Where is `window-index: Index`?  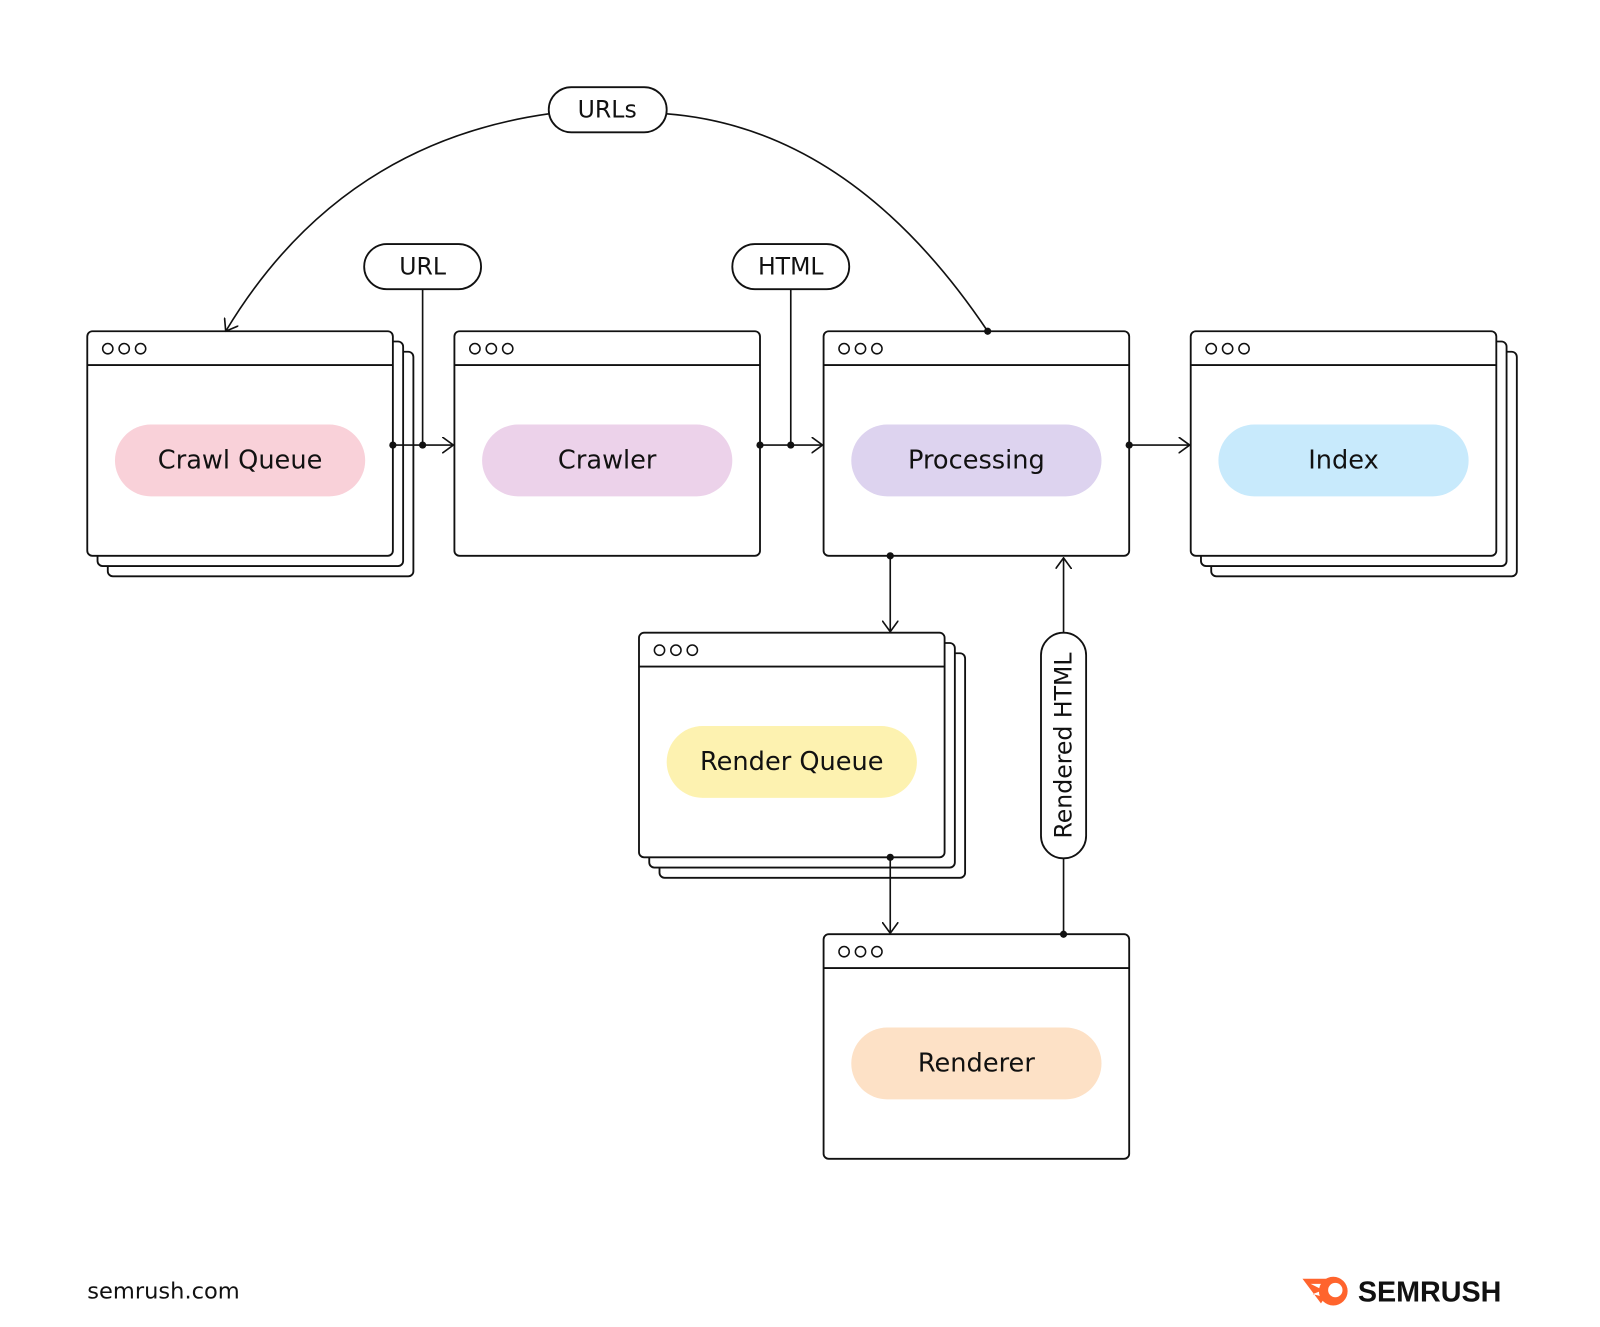 window-index: Index is located at coordinates (1353, 454).